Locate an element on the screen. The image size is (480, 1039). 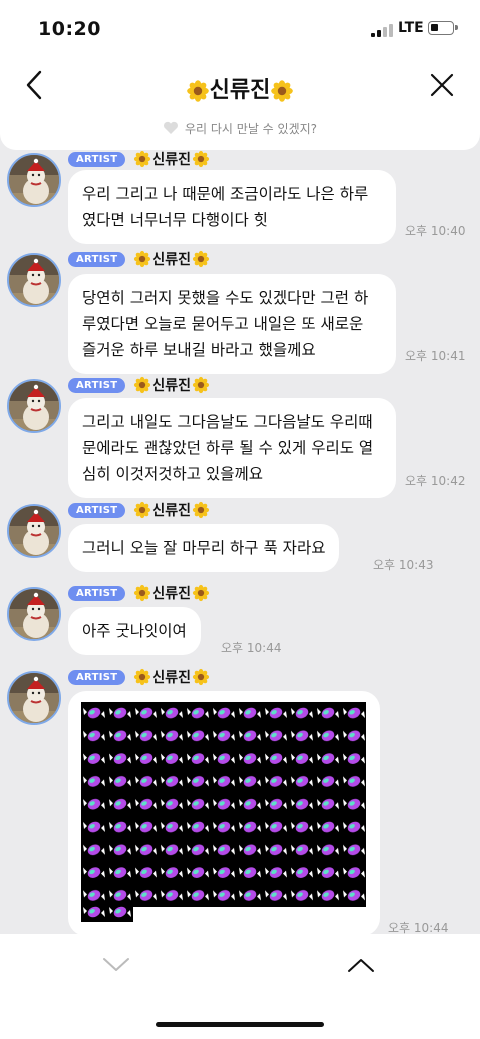
chat-title: 신류진 is located at coordinates (240, 88).